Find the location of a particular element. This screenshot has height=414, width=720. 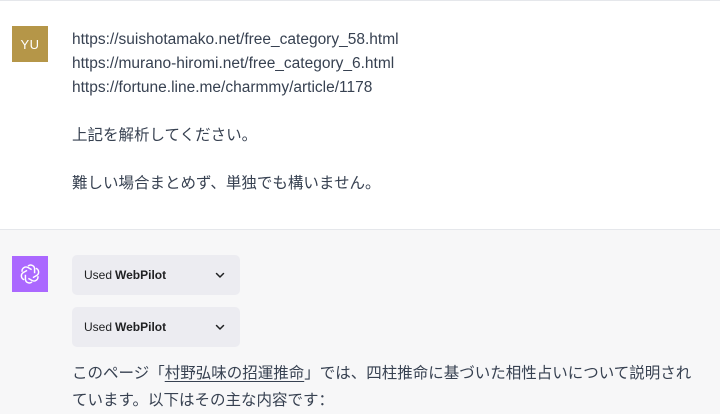

assistant-avatar is located at coordinates (30, 274).